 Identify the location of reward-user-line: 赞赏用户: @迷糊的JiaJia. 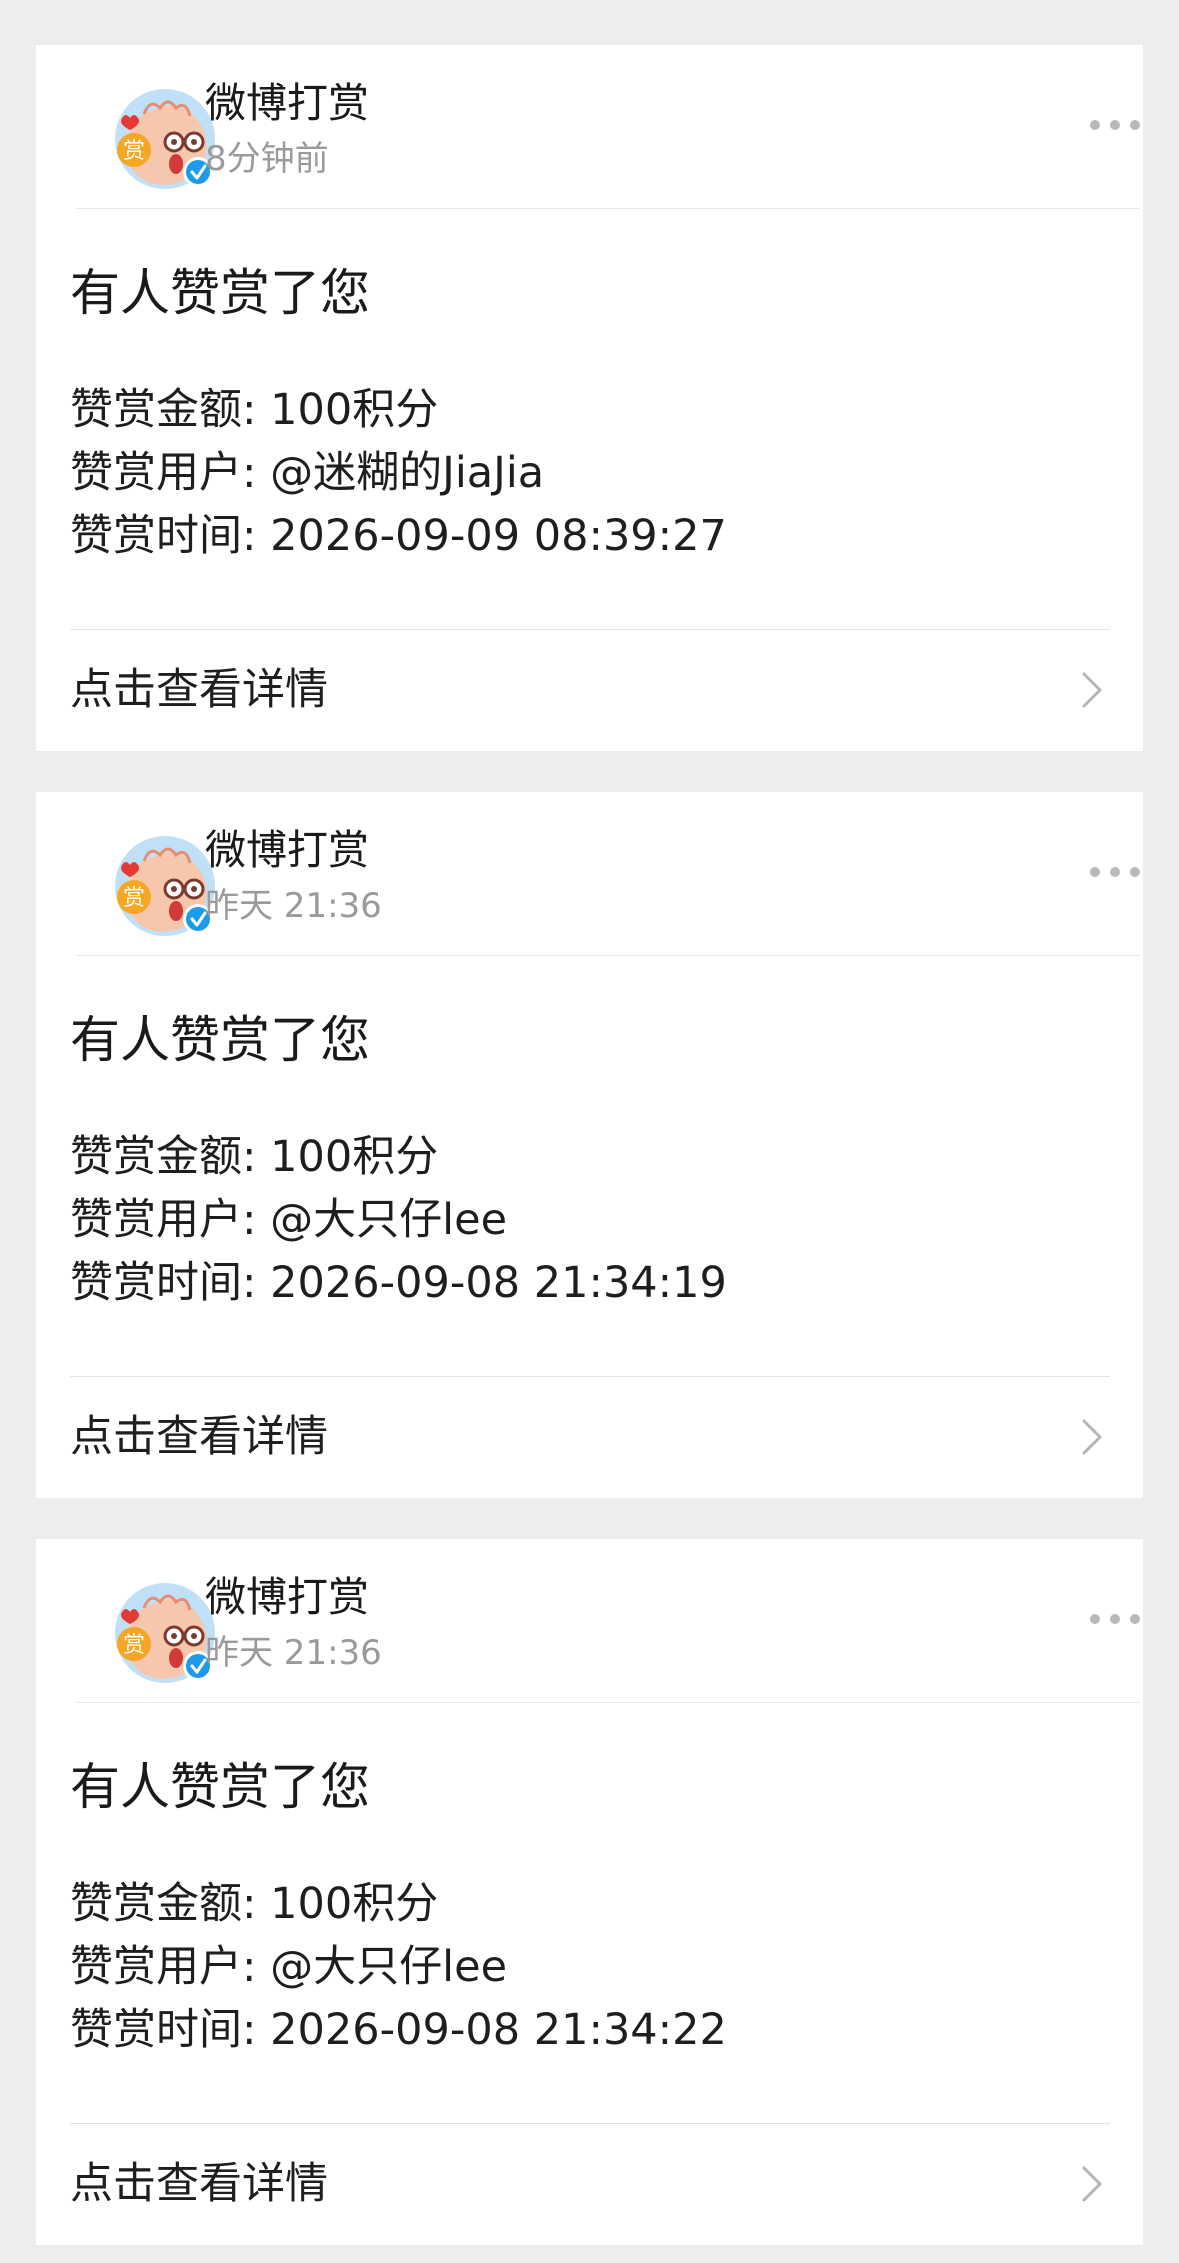
(570, 473).